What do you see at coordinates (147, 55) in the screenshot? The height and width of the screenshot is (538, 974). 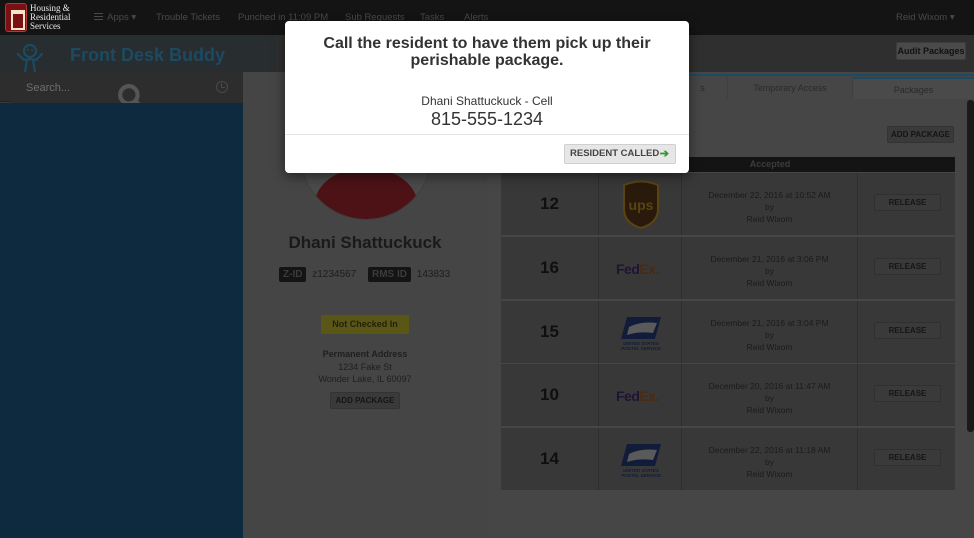 I see `app-title: Front Desk Buddy` at bounding box center [147, 55].